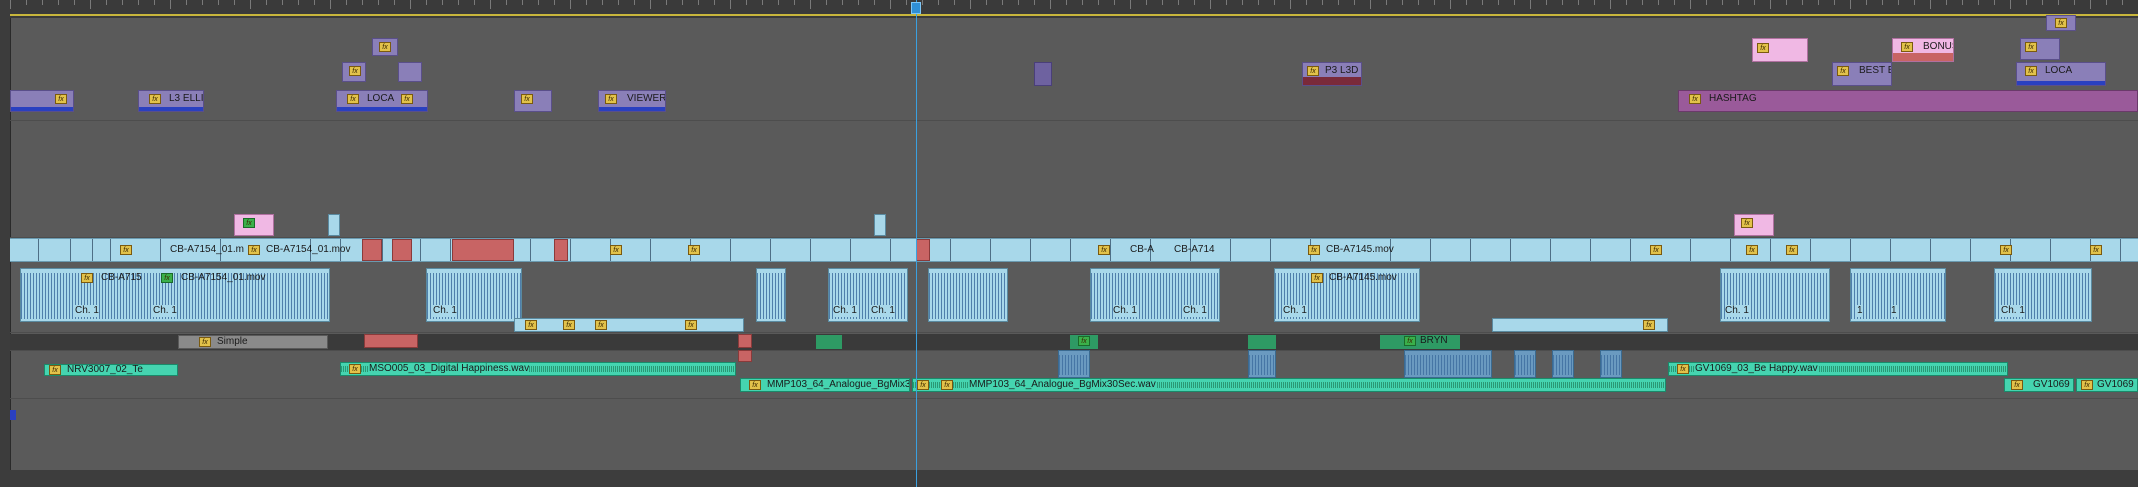 The width and height of the screenshot is (2138, 487). What do you see at coordinates (1084, 342) in the screenshot?
I see `audio-clip-green: fx` at bounding box center [1084, 342].